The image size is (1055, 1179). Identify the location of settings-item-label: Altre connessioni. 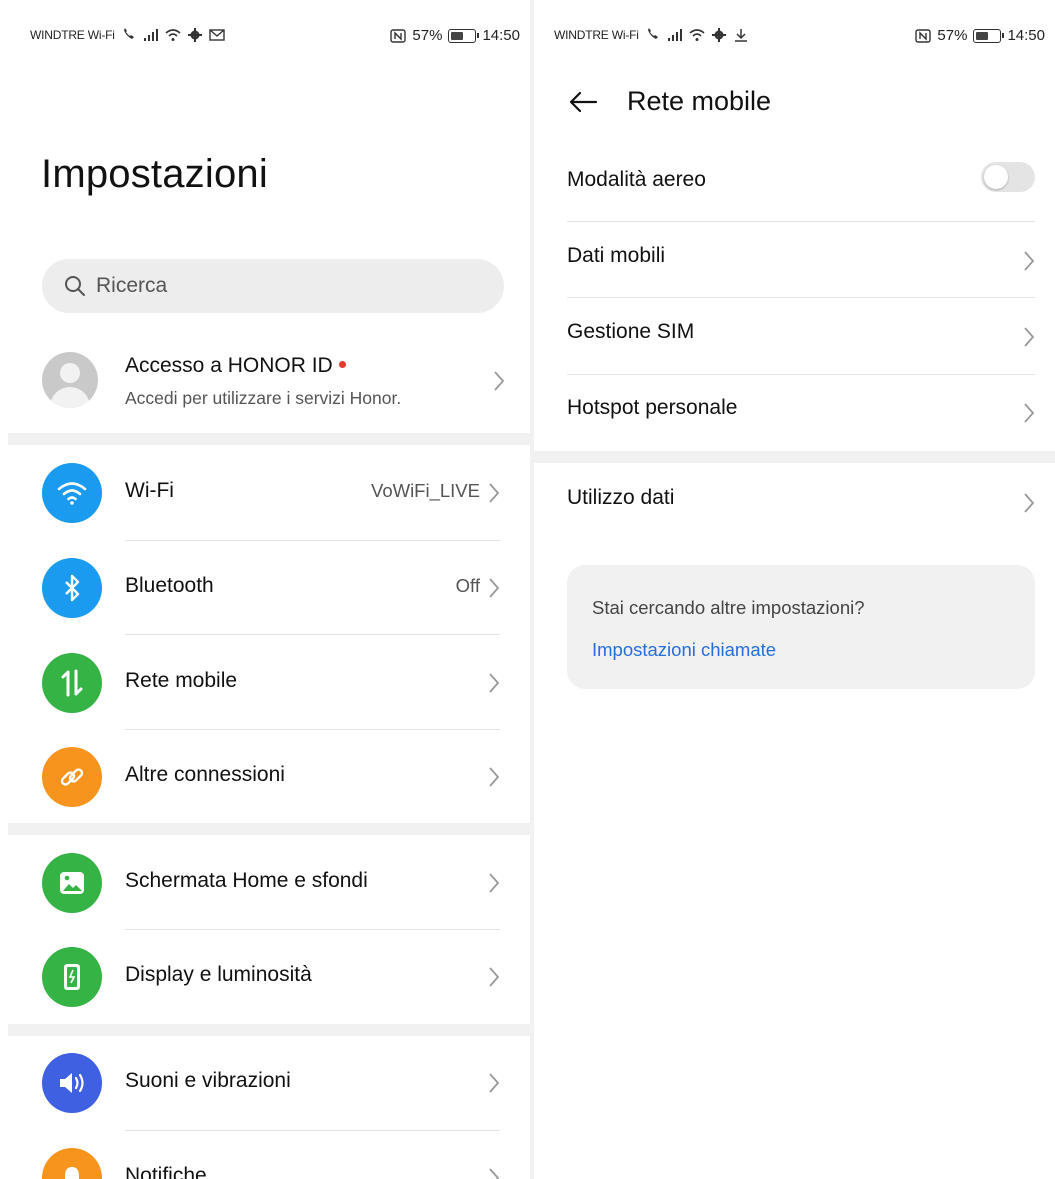
(205, 774).